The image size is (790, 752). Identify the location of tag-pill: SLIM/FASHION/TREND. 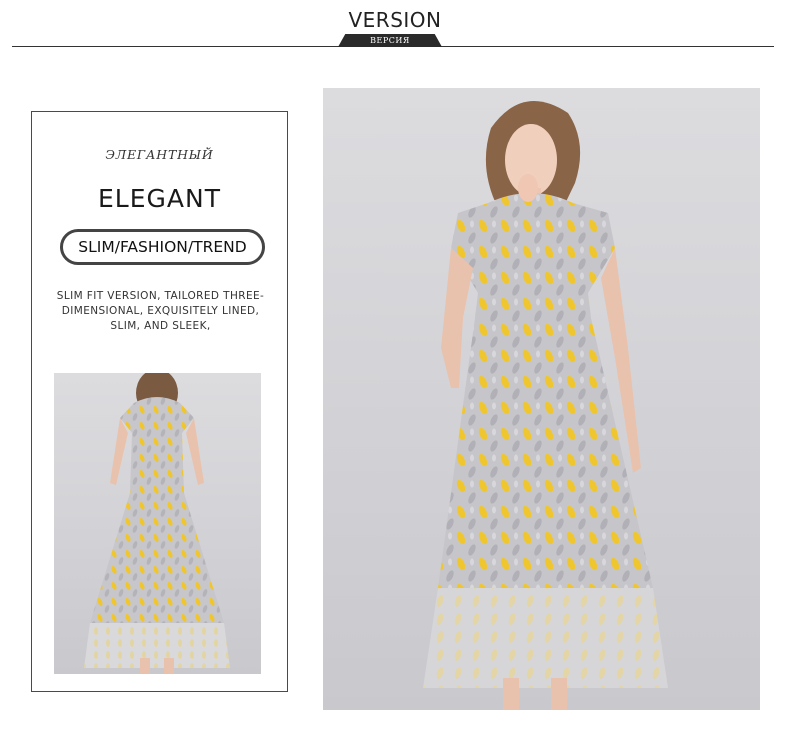
(162, 247).